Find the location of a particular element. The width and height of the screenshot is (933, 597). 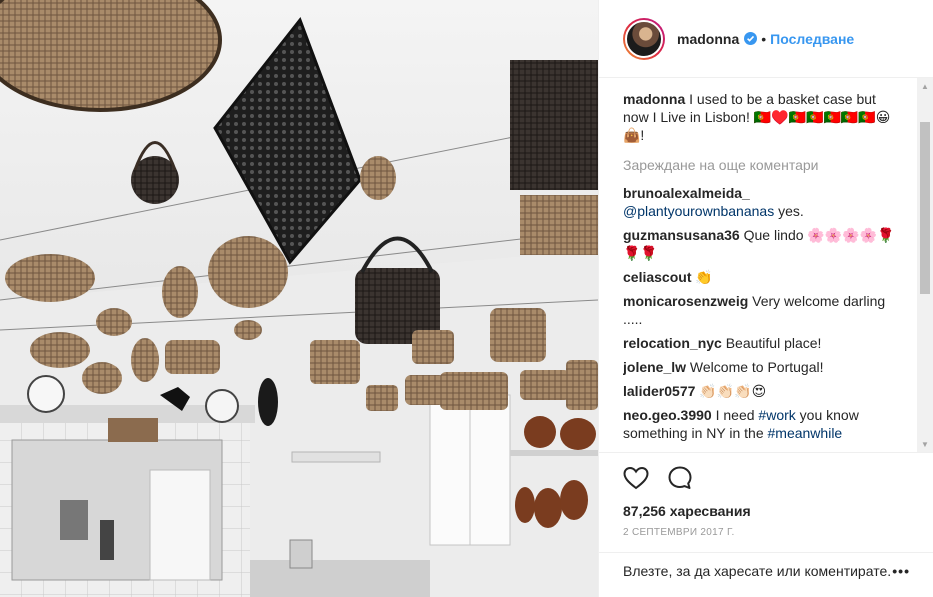

comment-link: #work is located at coordinates (776, 415).